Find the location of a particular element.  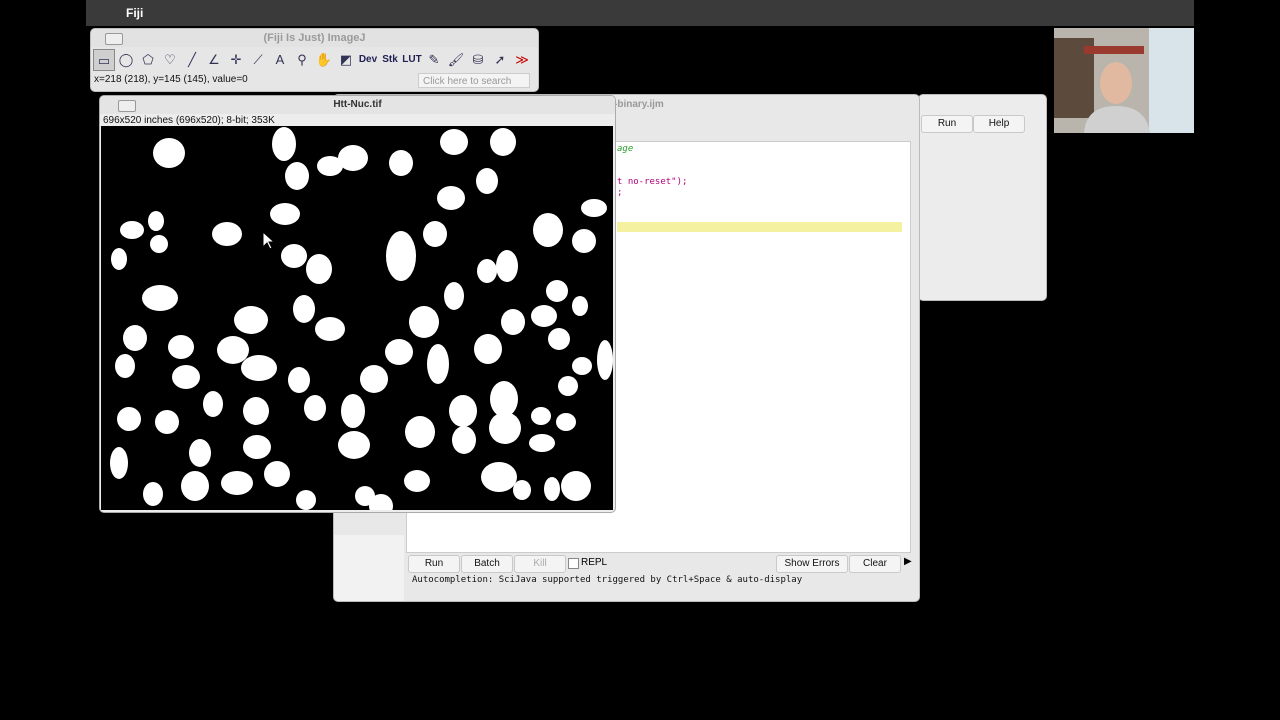

run-button-bg: Run is located at coordinates (947, 124).